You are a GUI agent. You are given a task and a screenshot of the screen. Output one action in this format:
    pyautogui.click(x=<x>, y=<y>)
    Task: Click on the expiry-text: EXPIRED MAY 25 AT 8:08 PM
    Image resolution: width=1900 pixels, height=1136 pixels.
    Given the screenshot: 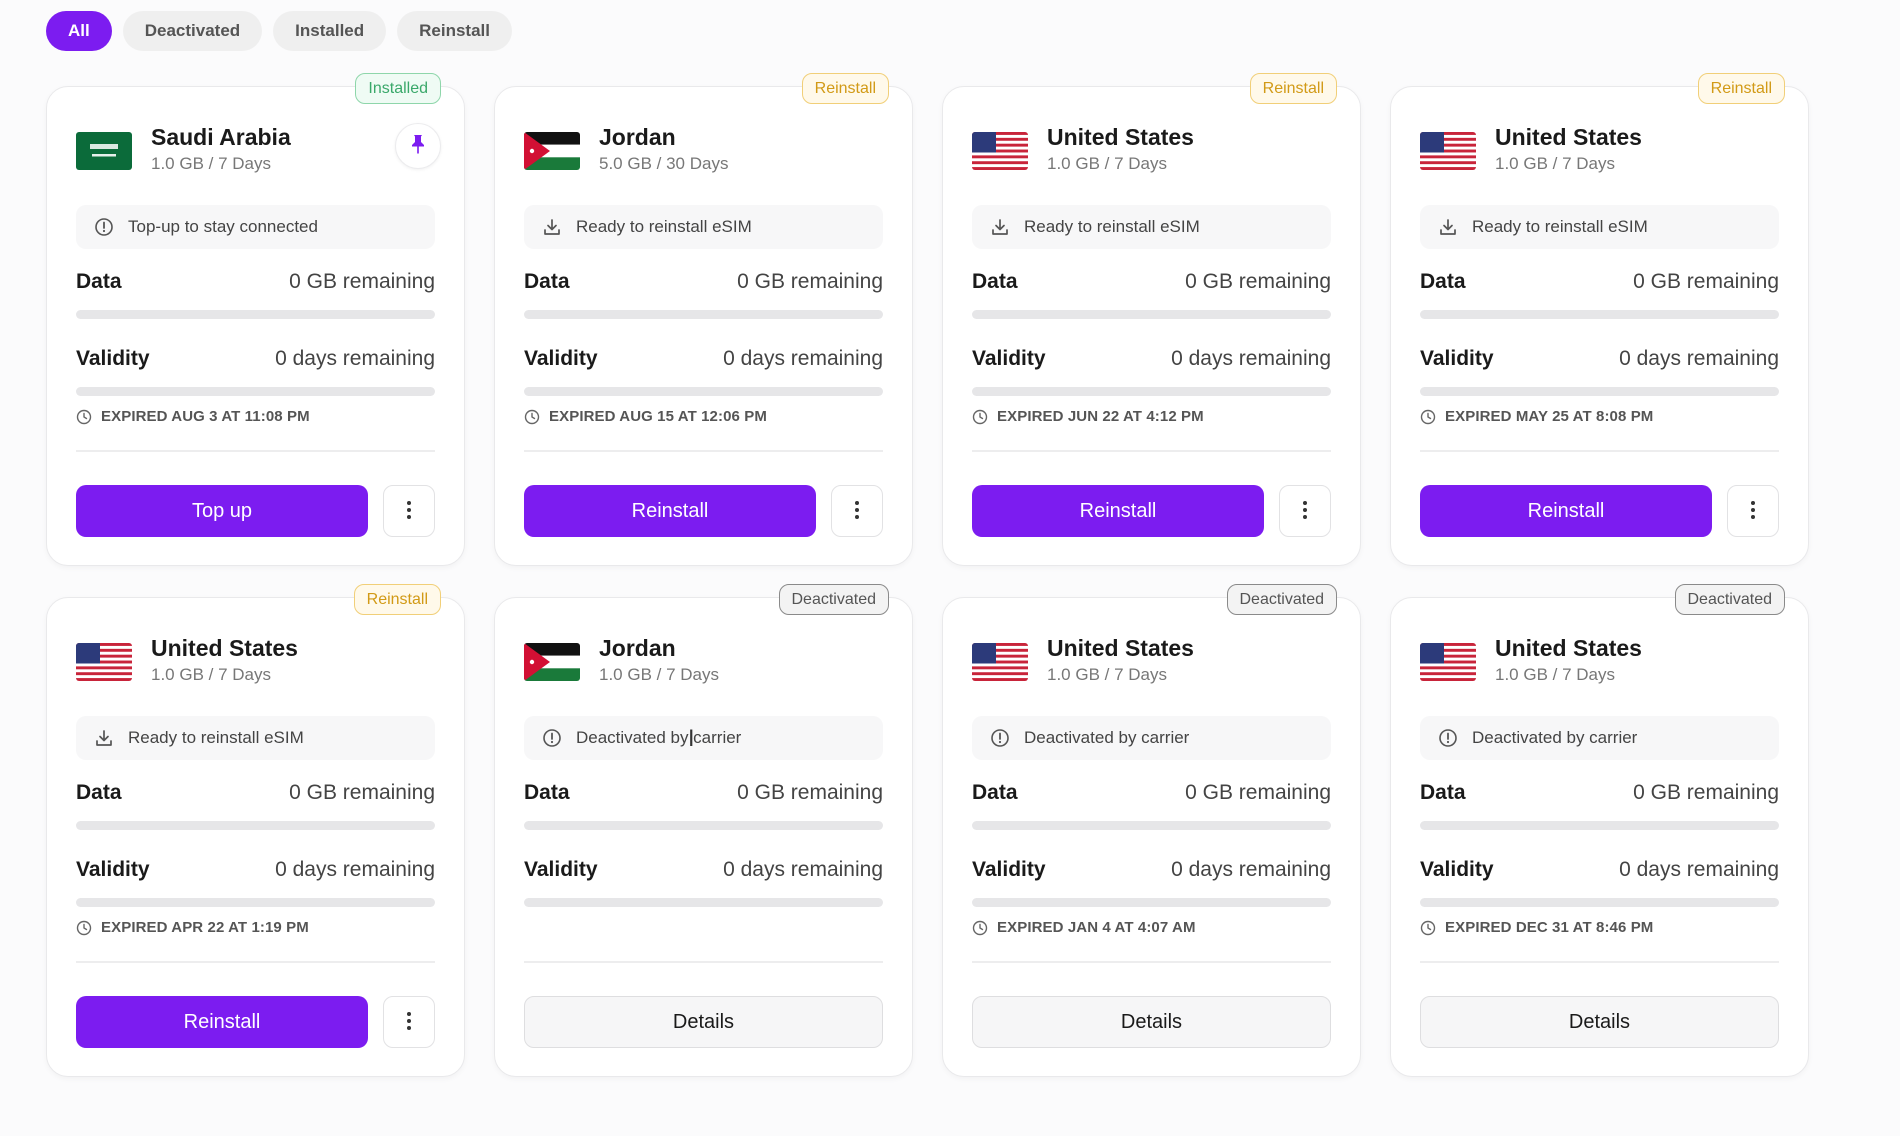 What is the action you would take?
    pyautogui.click(x=1549, y=416)
    